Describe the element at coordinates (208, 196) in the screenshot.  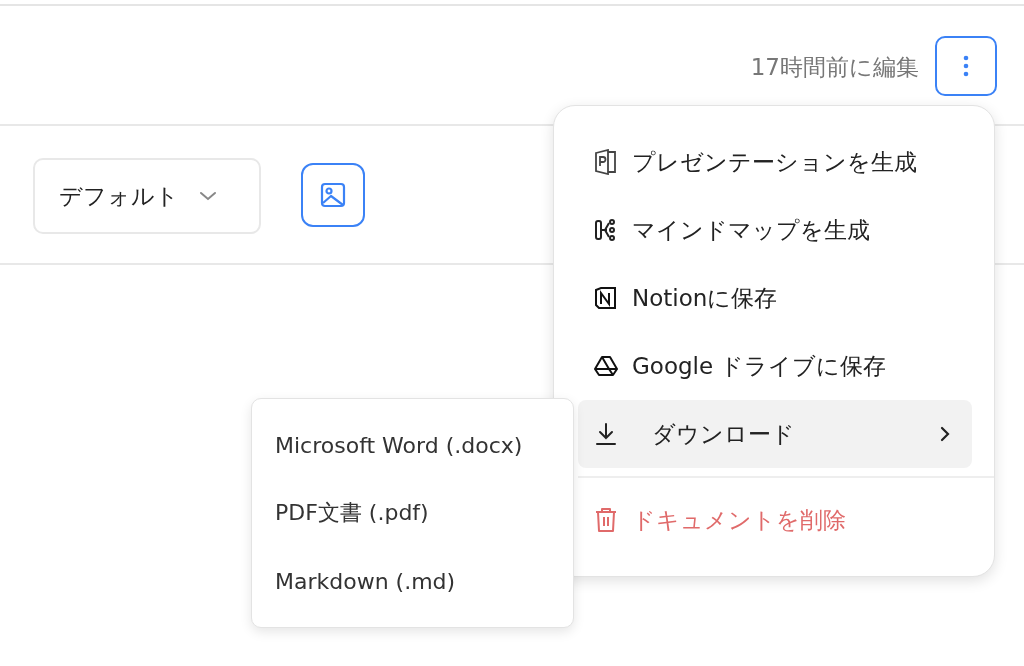
I see `chevron-down-icon` at that location.